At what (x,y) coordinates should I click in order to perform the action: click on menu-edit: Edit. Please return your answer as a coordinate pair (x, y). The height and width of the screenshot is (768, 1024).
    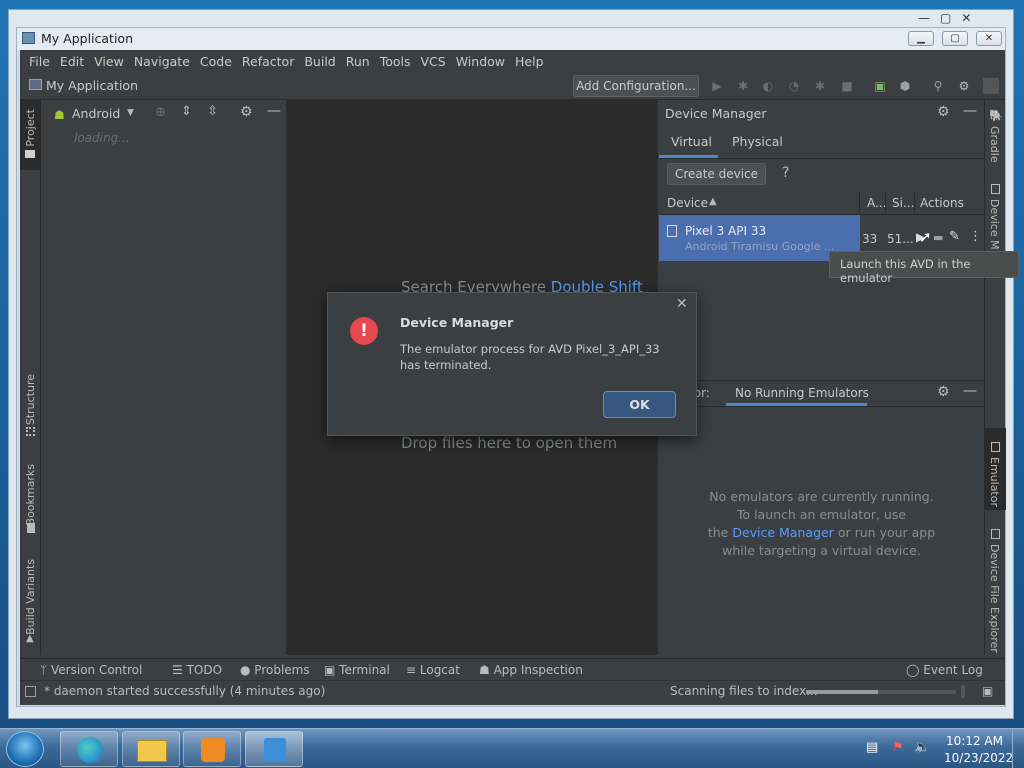
    Looking at the image, I should click on (72, 61).